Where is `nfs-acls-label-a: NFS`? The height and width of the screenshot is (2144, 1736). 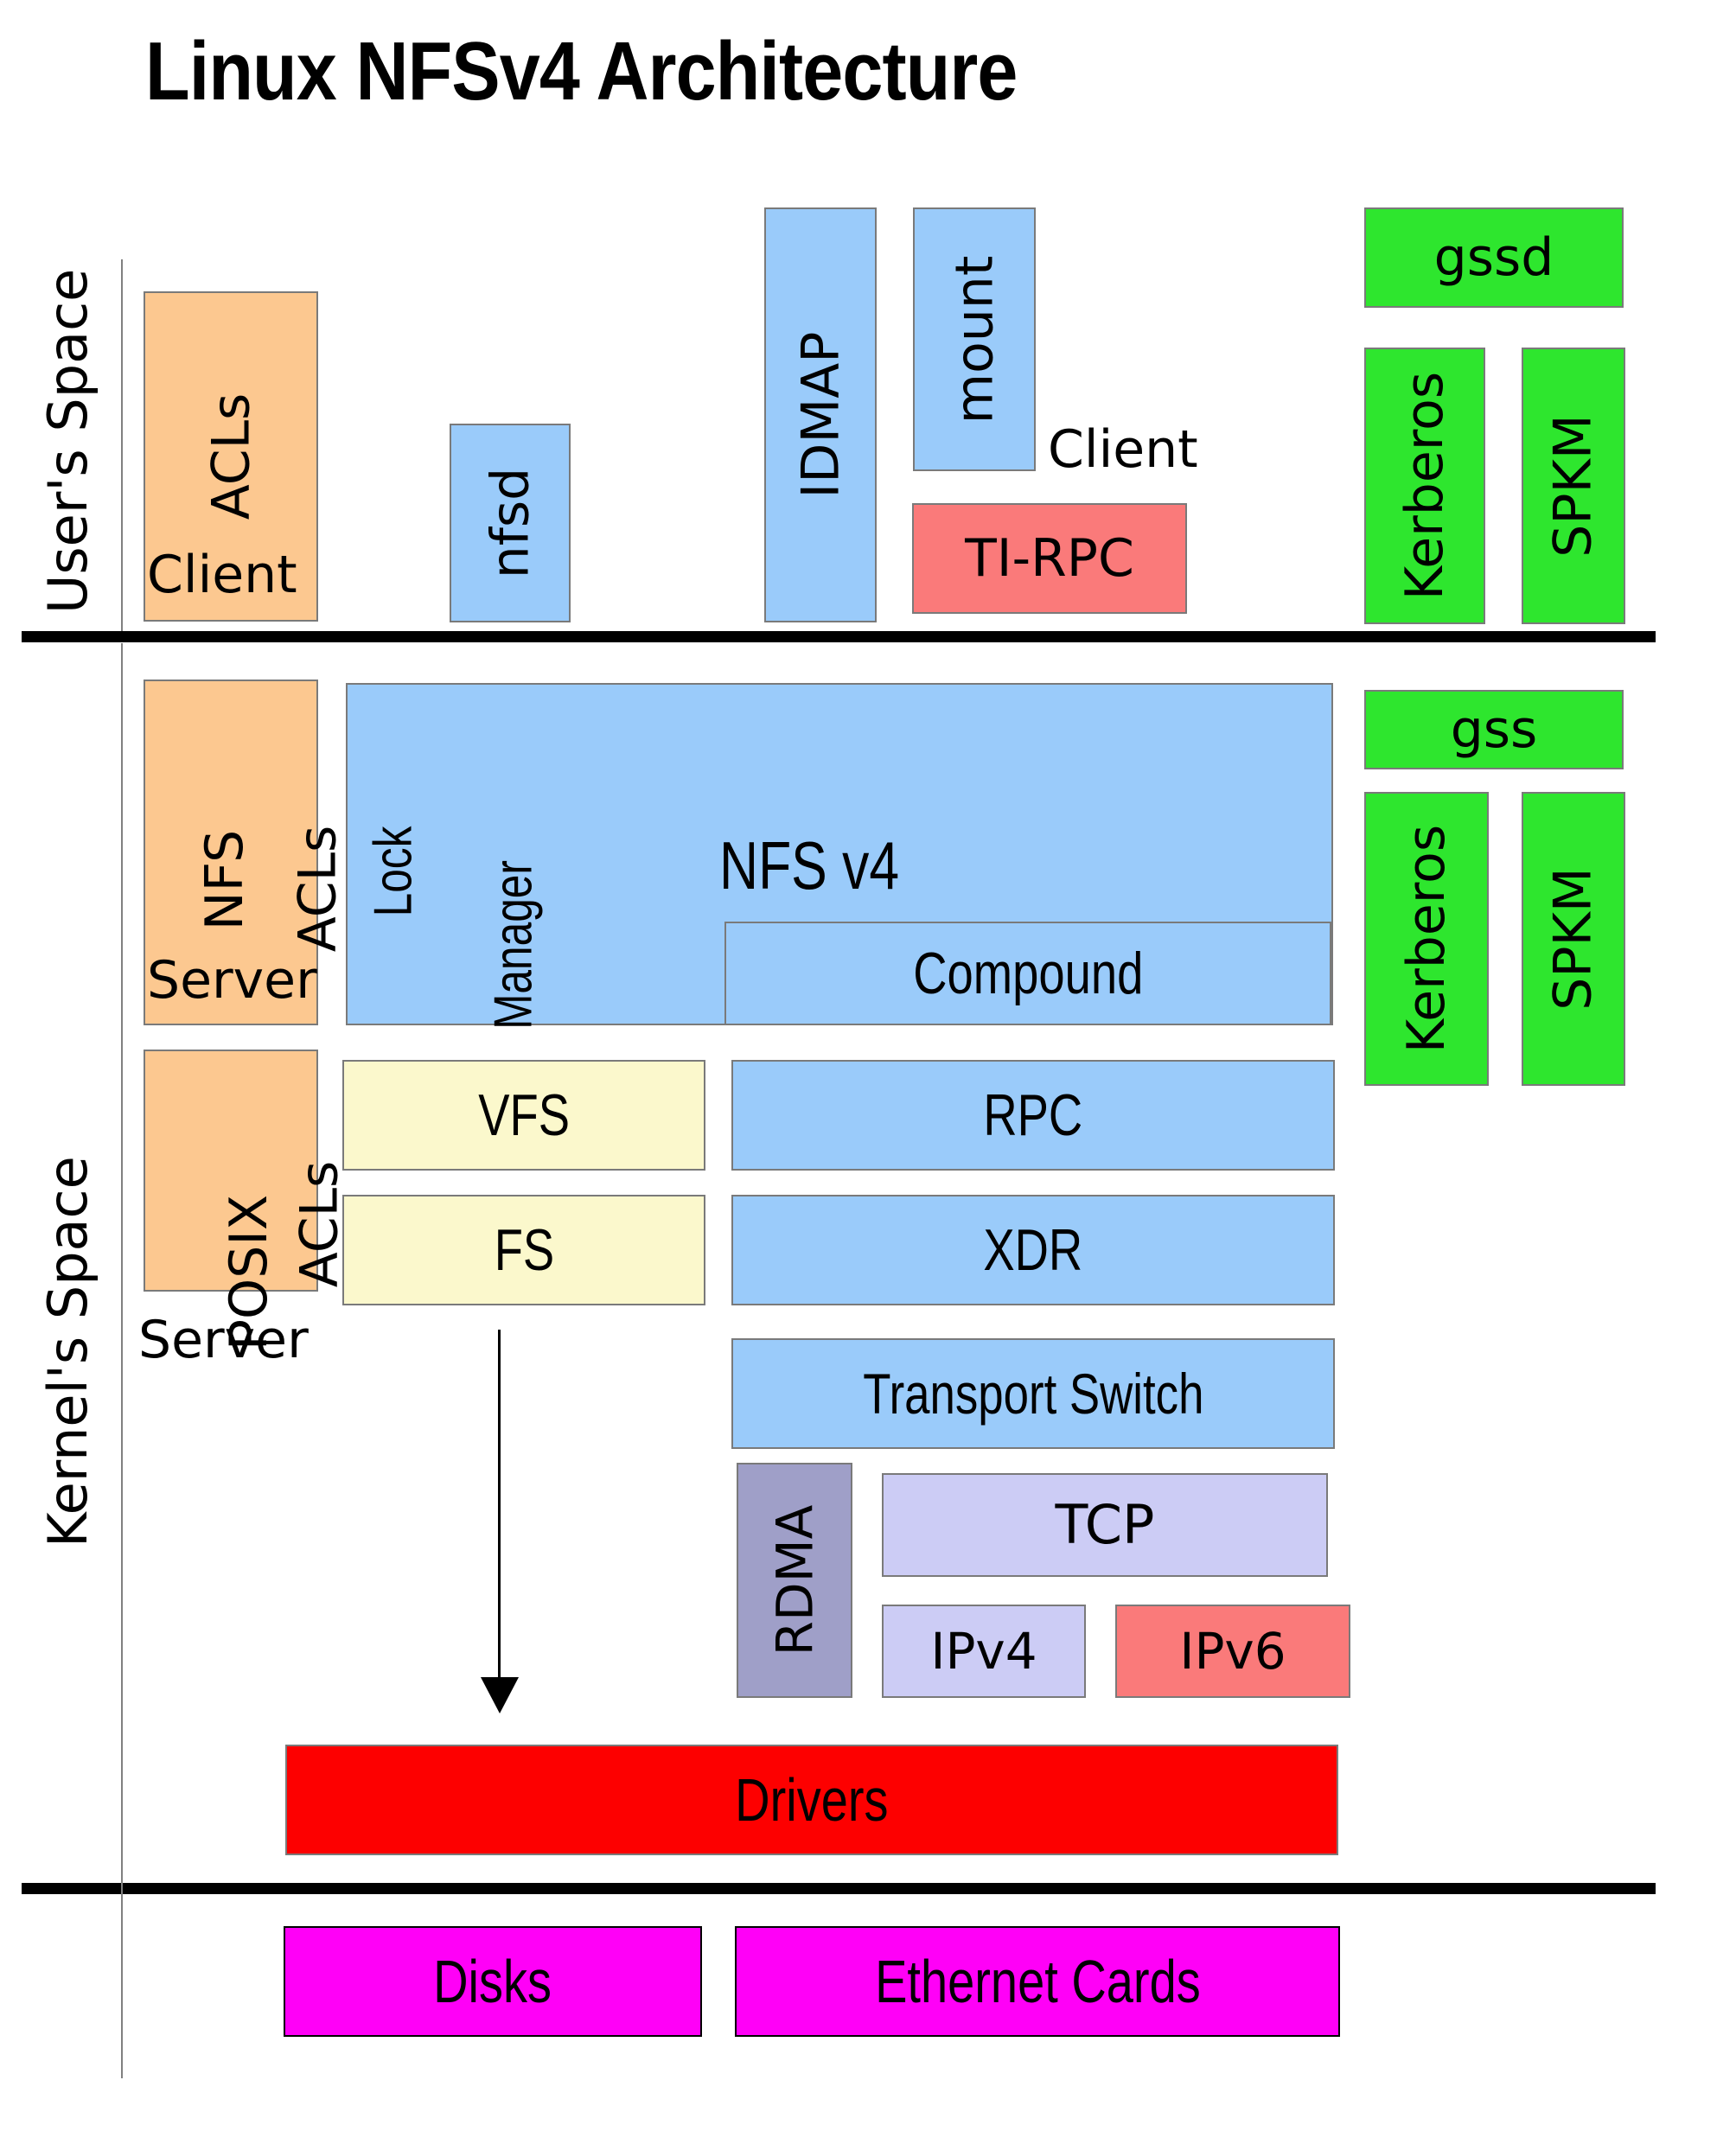
nfs-acls-label-a: NFS is located at coordinates (225, 880).